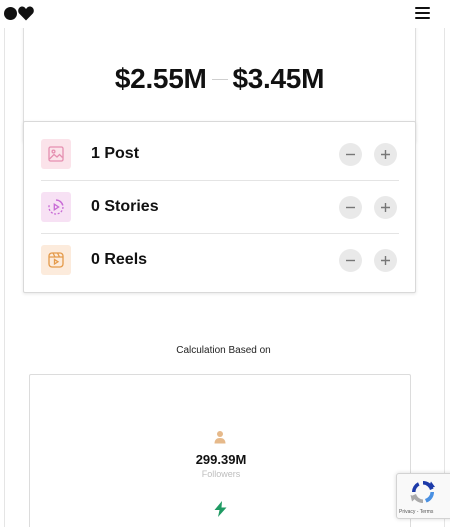 The width and height of the screenshot is (450, 527). I want to click on decrement-stories-button, so click(350, 207).